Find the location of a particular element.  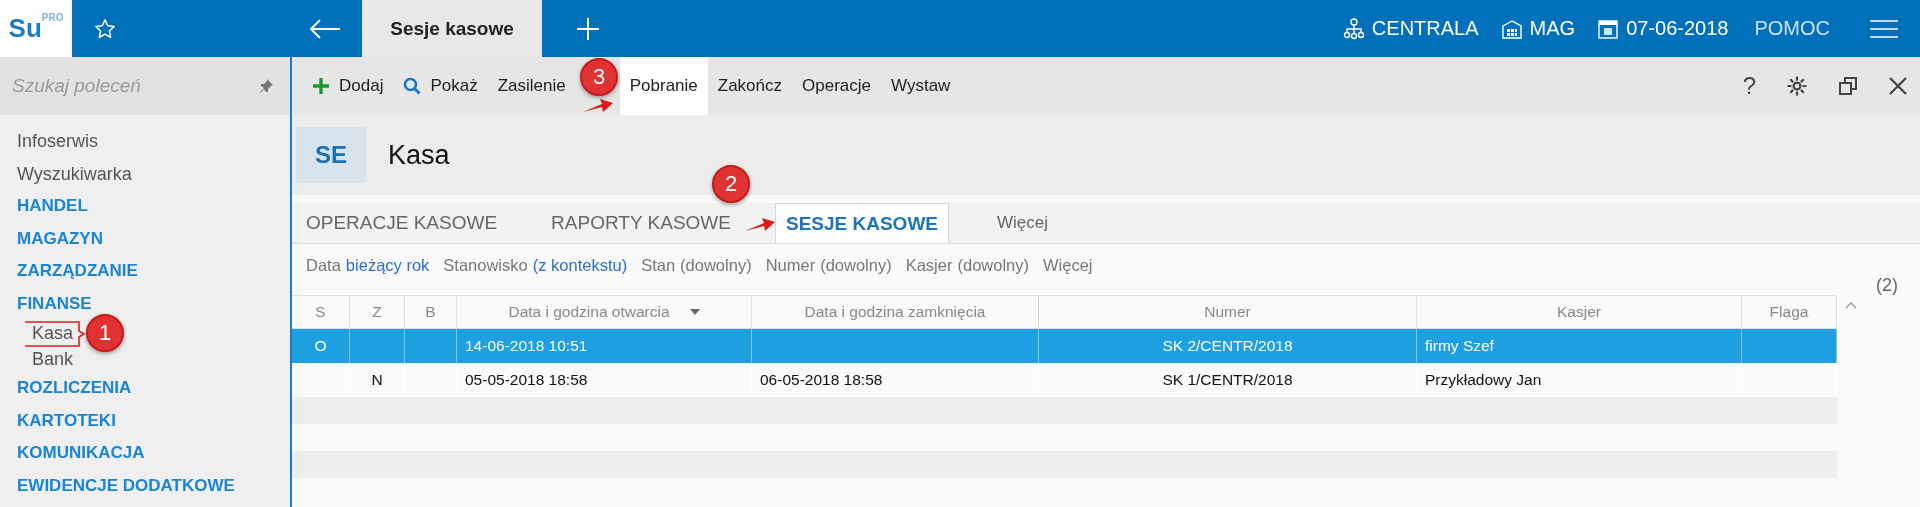

help-button: ? is located at coordinates (1749, 86).